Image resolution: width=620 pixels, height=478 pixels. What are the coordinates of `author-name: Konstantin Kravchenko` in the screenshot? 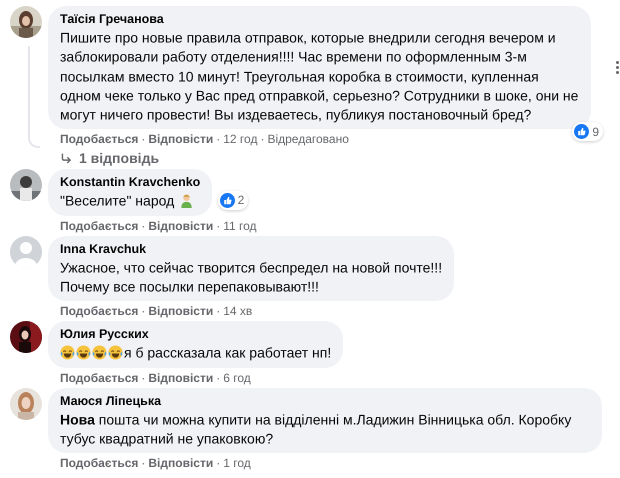 It's located at (130, 182).